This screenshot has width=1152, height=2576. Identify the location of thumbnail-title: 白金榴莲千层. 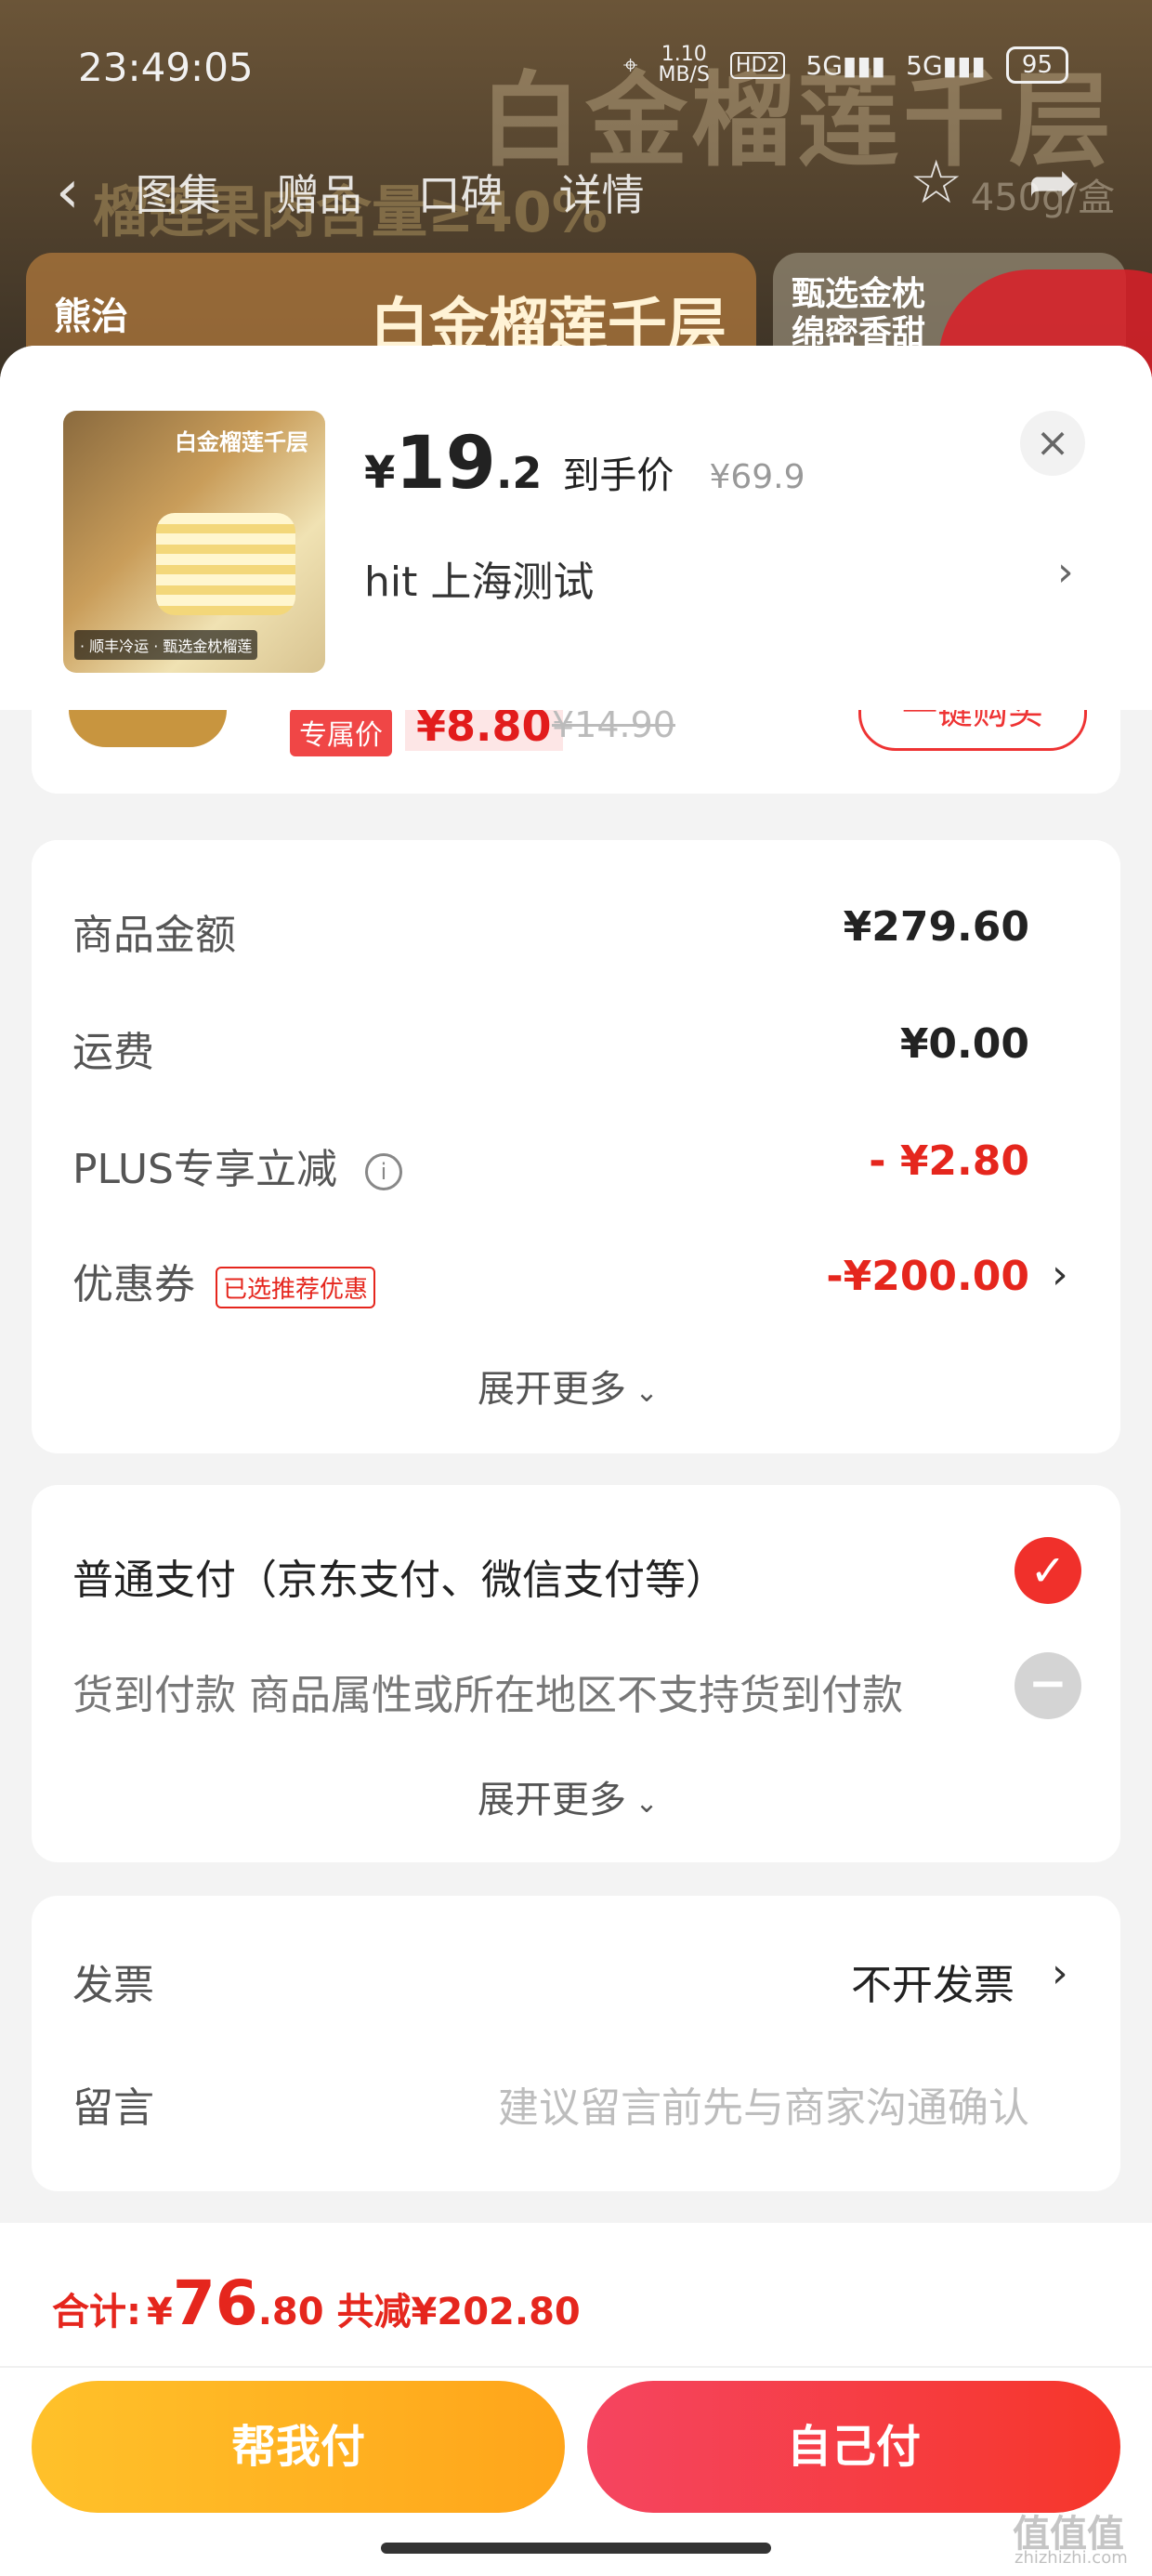
(241, 442).